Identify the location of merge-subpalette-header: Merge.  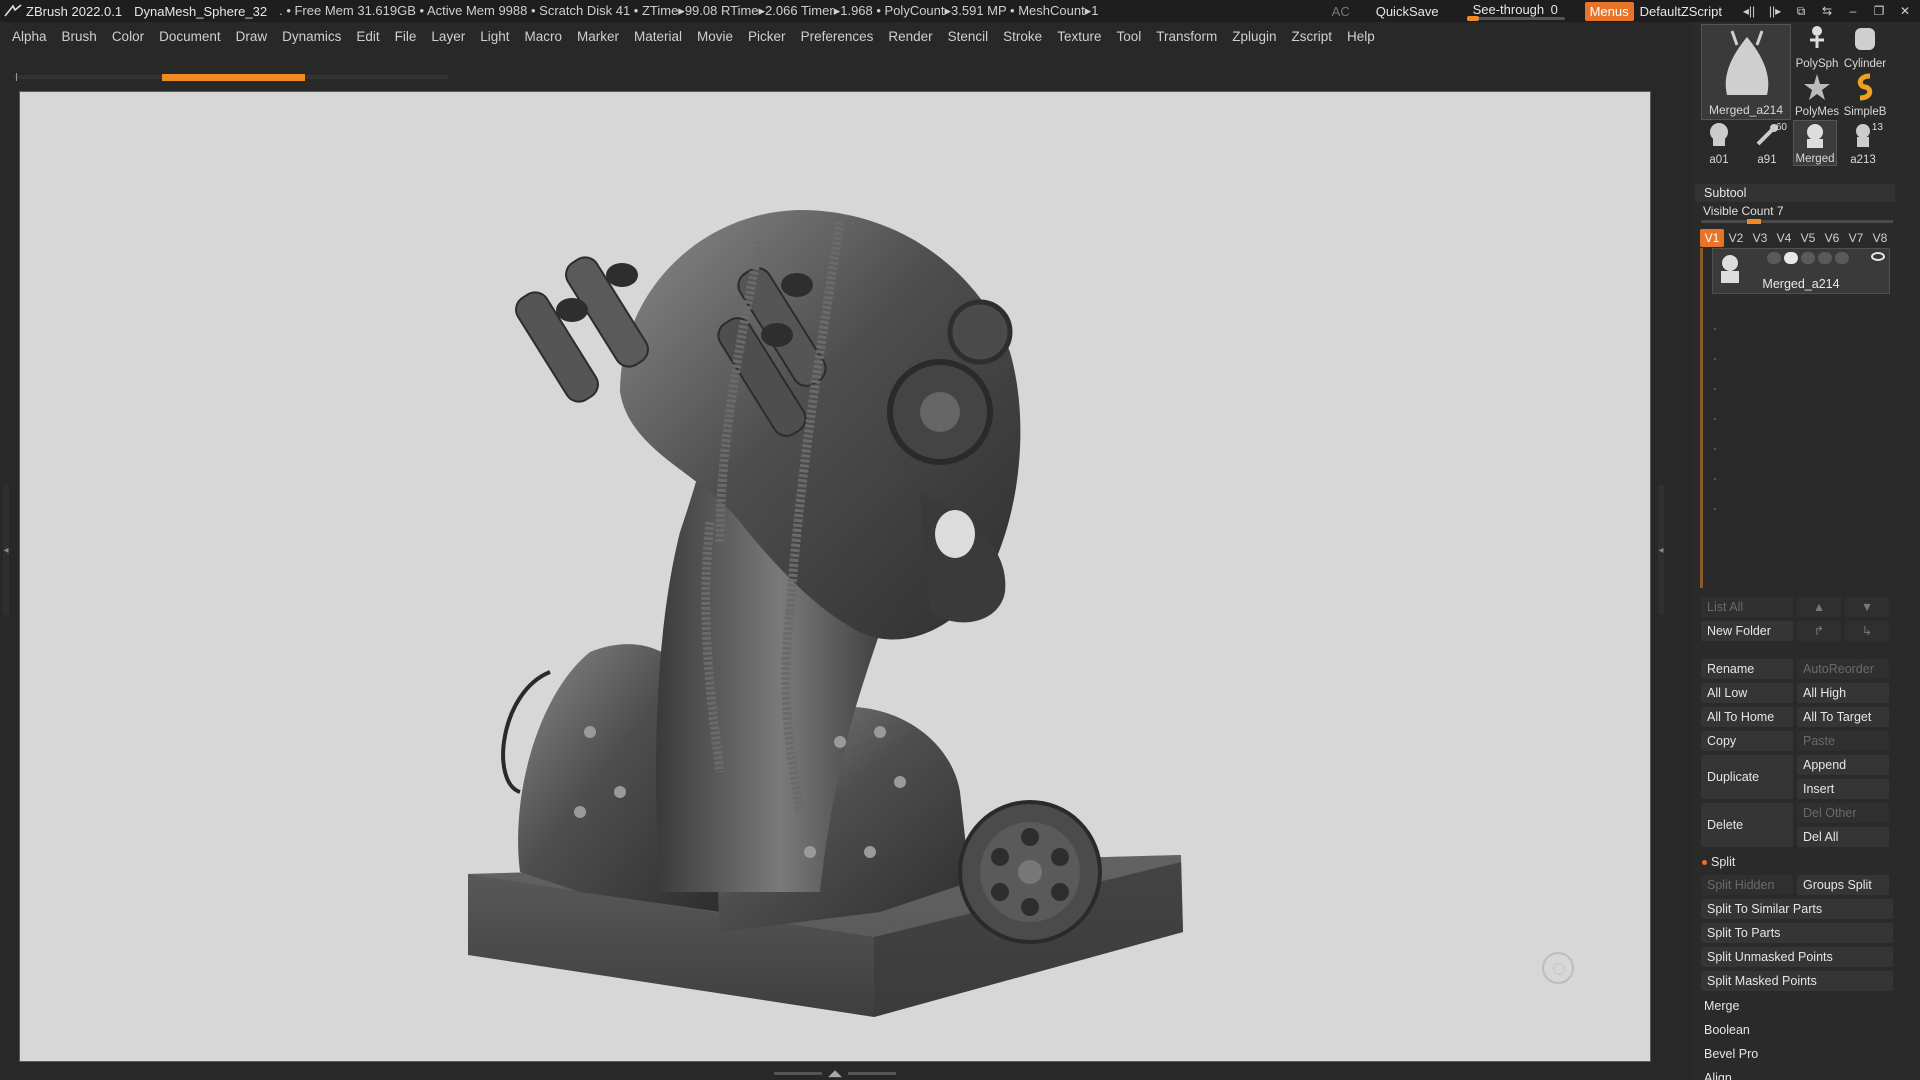
(1721, 1006).